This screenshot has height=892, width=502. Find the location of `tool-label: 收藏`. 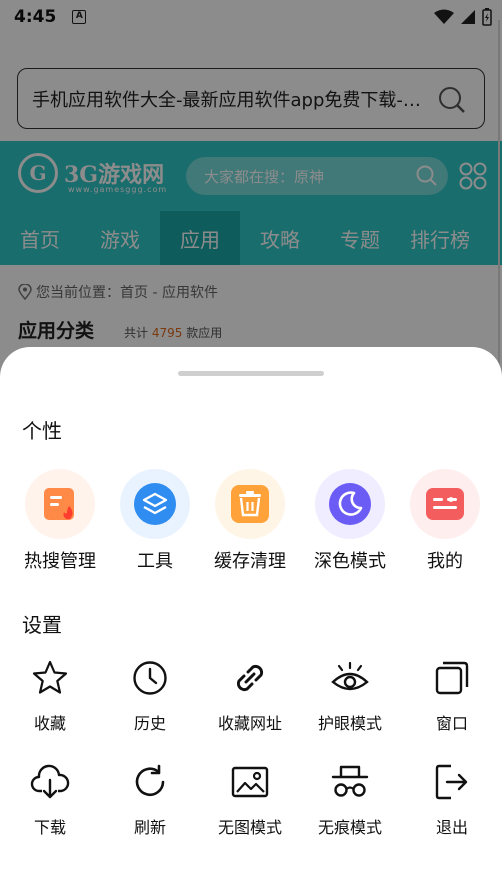

tool-label: 收藏 is located at coordinates (49, 723).